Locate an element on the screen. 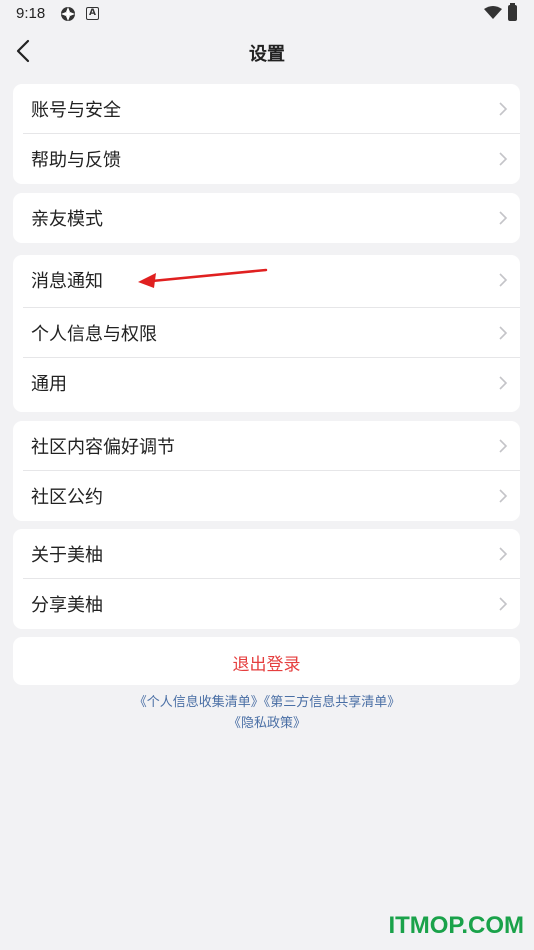 This screenshot has height=950, width=534. item-label: 帮助与反馈 is located at coordinates (76, 160).